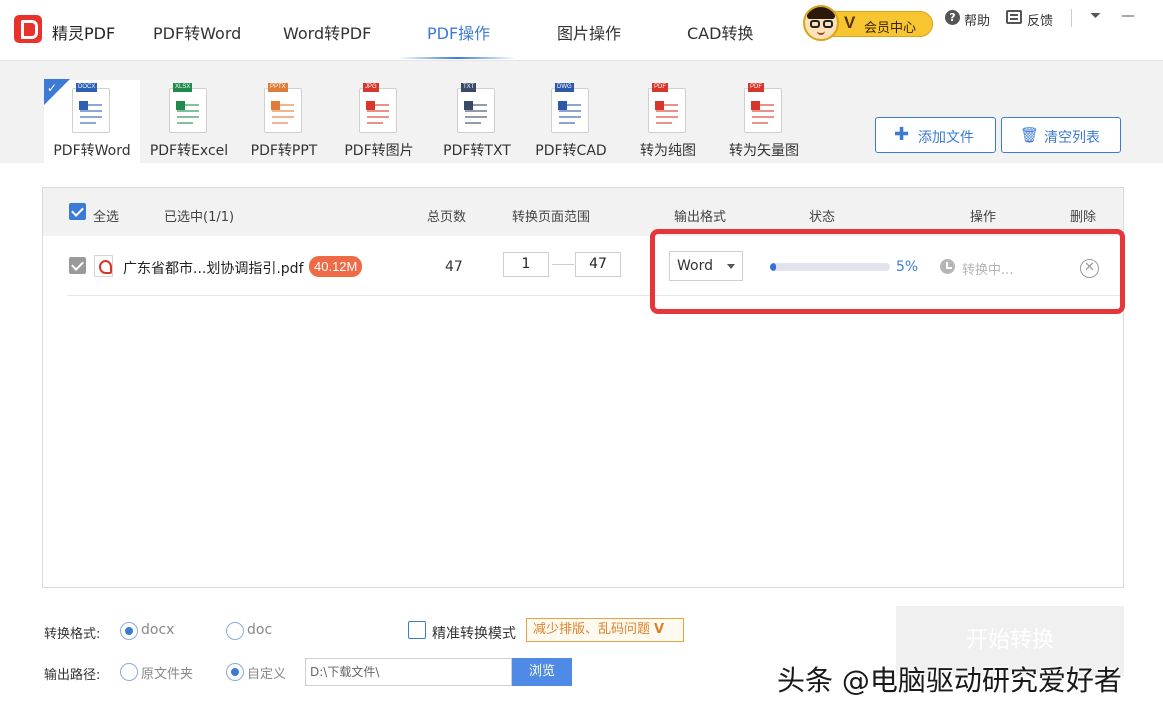 This screenshot has height=715, width=1163. I want to click on tool-pdf-to-excel: XLSX PDF转Excel, so click(189, 122).